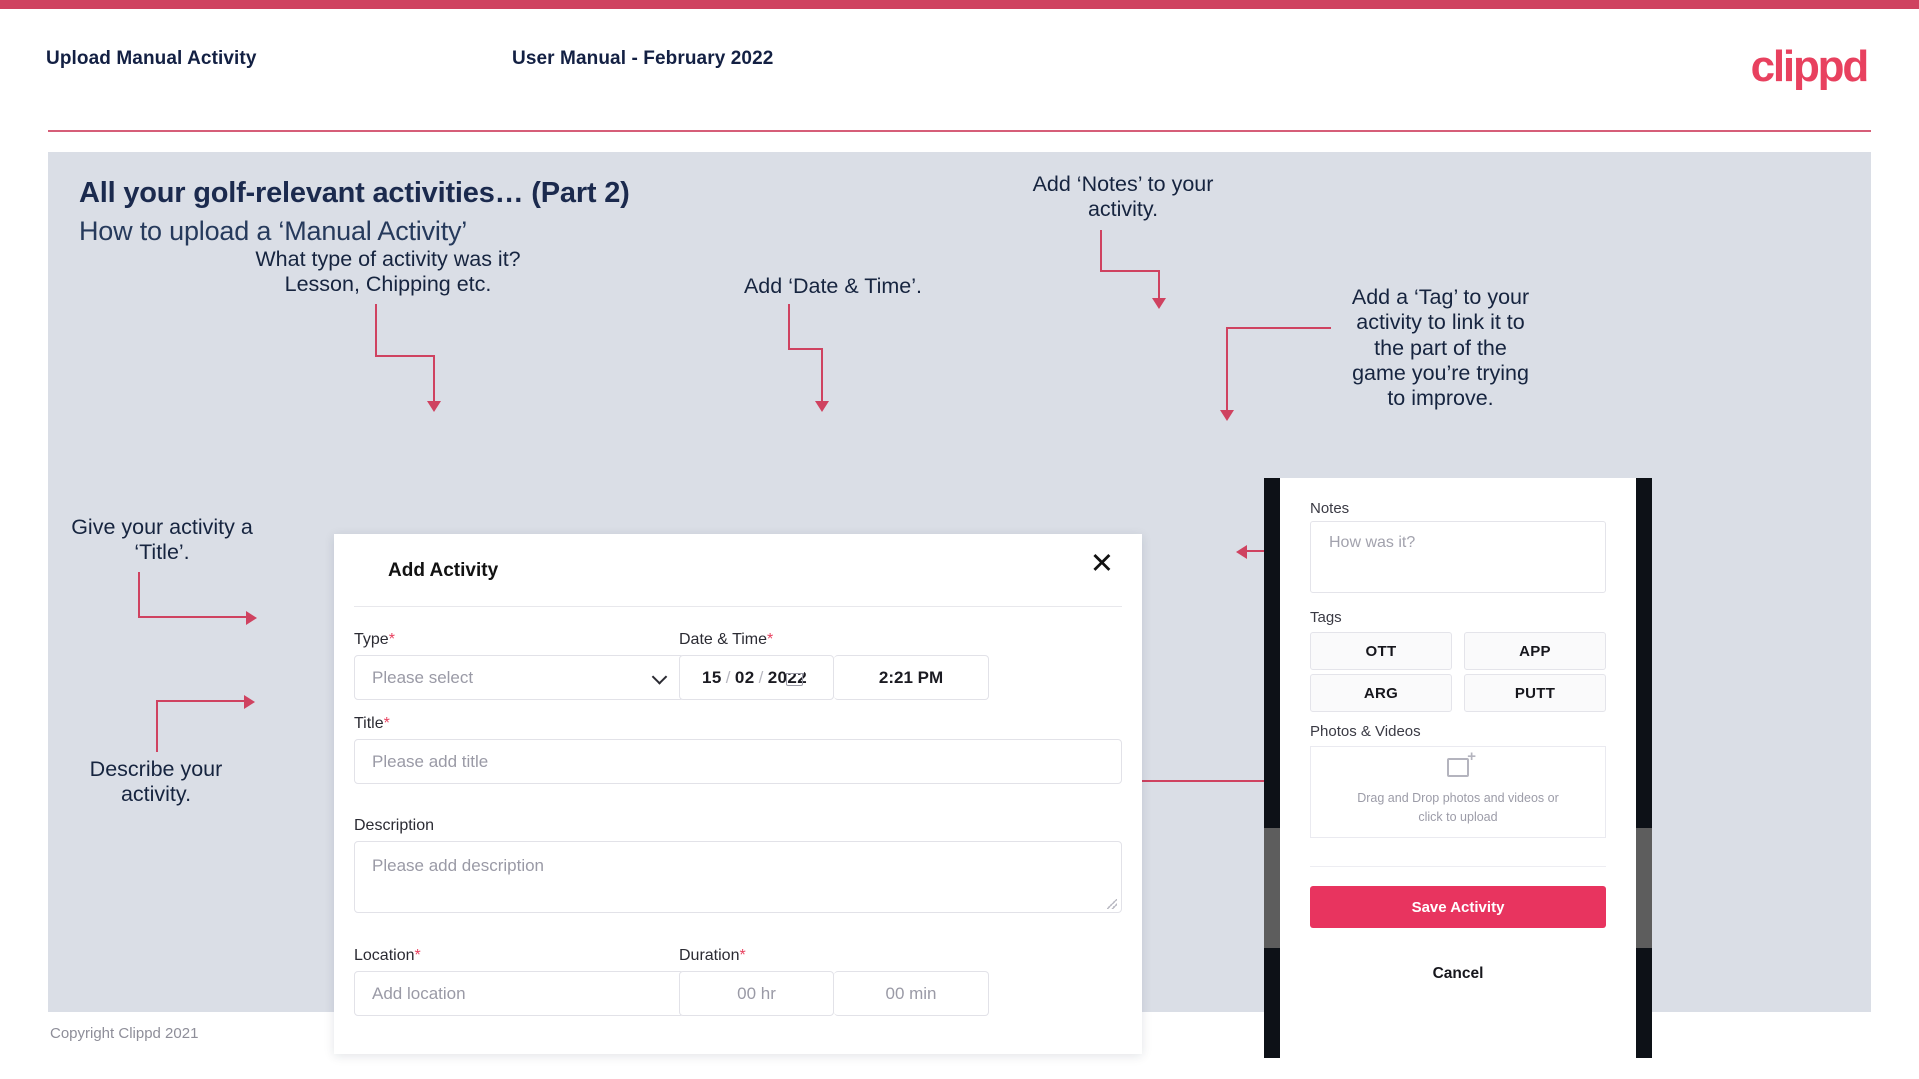  Describe the element at coordinates (405, 356) in the screenshot. I see `connector-type-h` at that location.